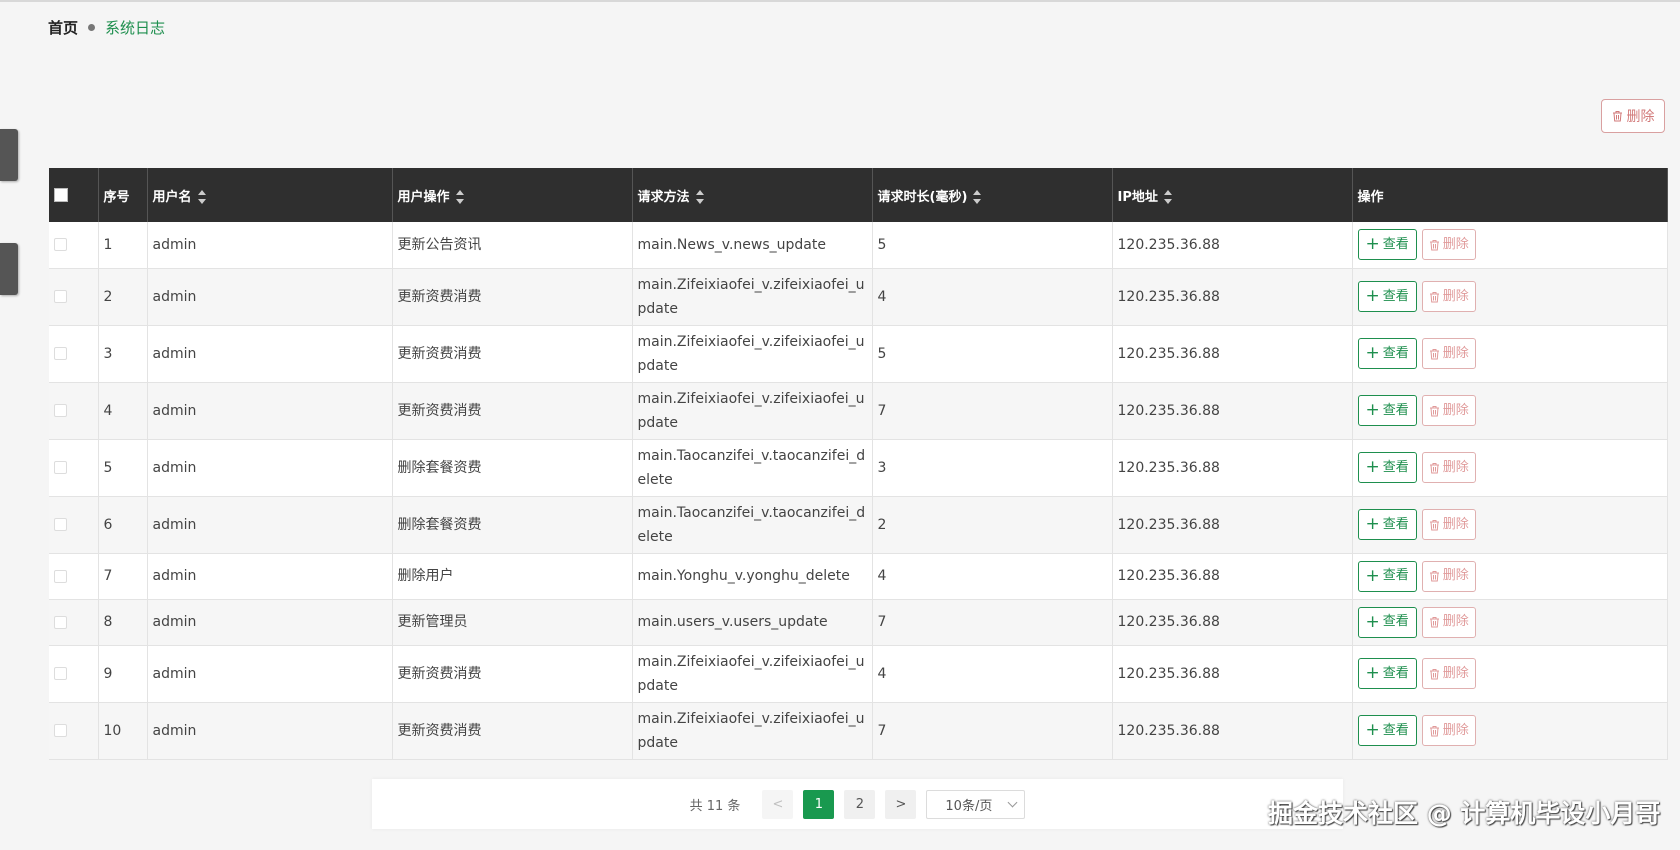 Image resolution: width=1680 pixels, height=850 pixels. Describe the element at coordinates (715, 806) in the screenshot. I see `total-count: 共 11 条` at that location.